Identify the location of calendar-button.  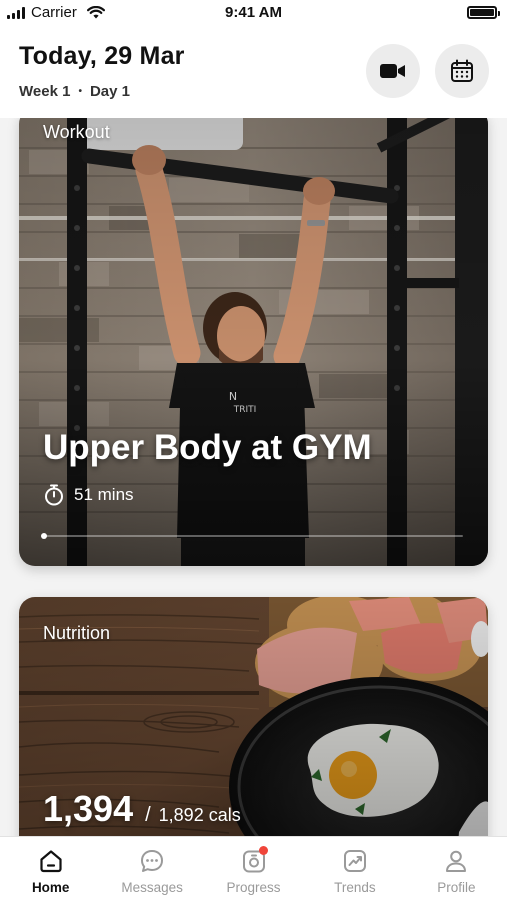
(462, 71).